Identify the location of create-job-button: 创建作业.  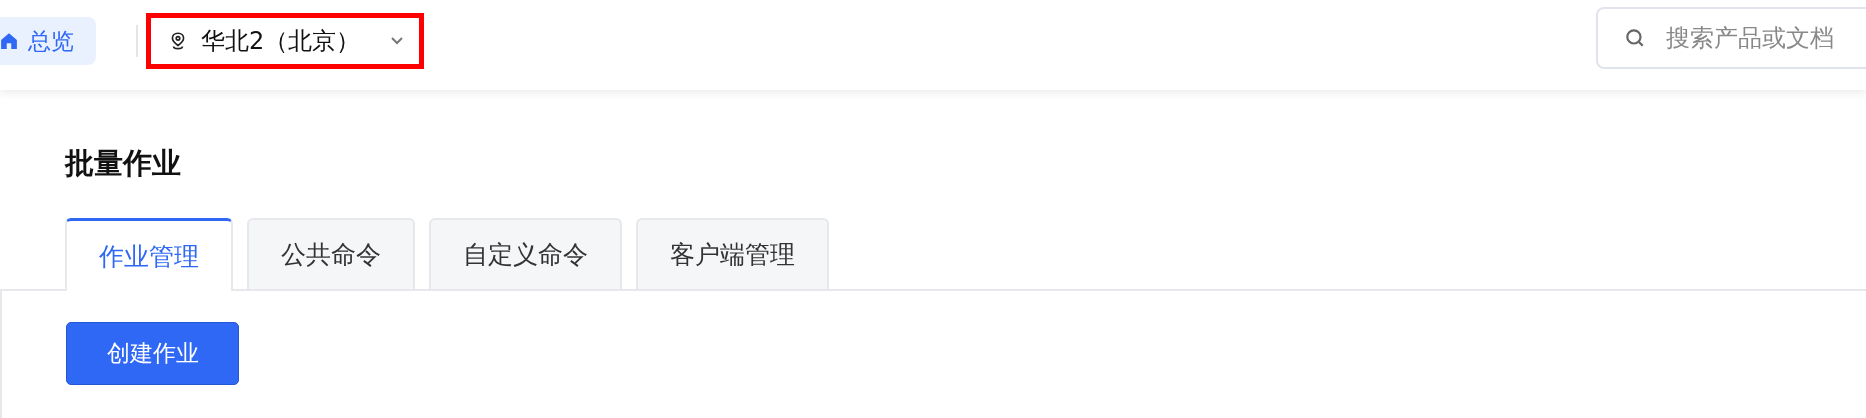
(152, 353).